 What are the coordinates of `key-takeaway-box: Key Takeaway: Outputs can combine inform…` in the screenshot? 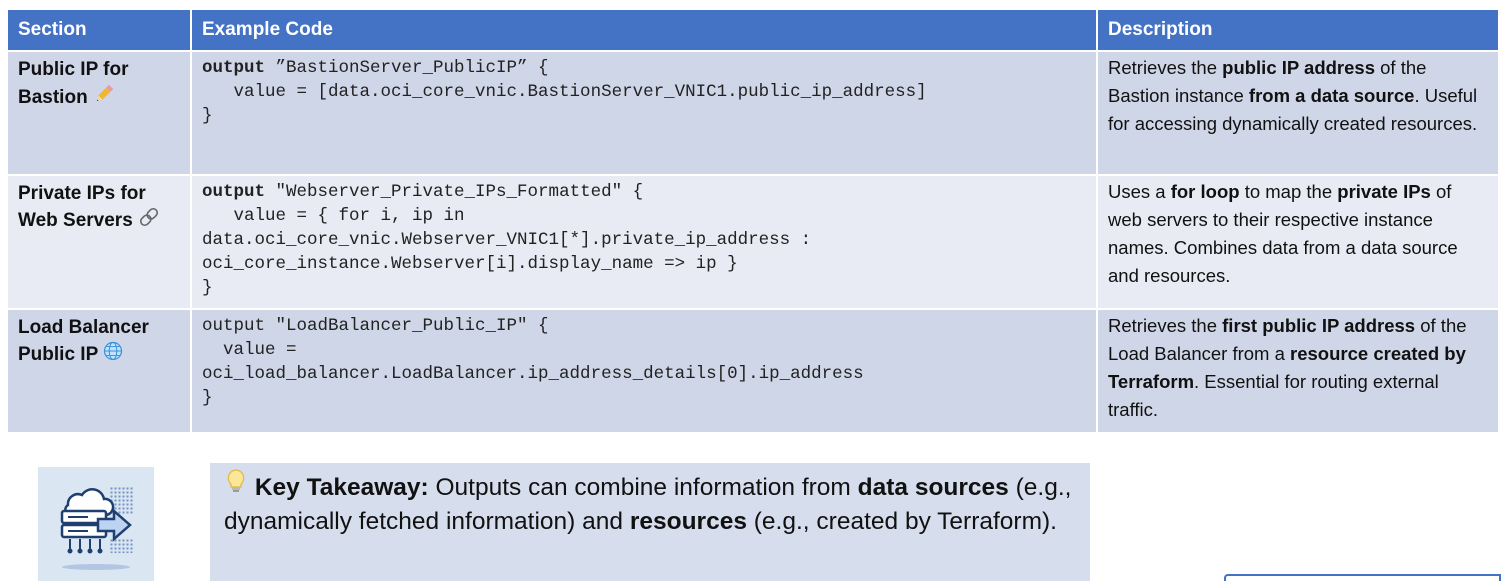 It's located at (650, 522).